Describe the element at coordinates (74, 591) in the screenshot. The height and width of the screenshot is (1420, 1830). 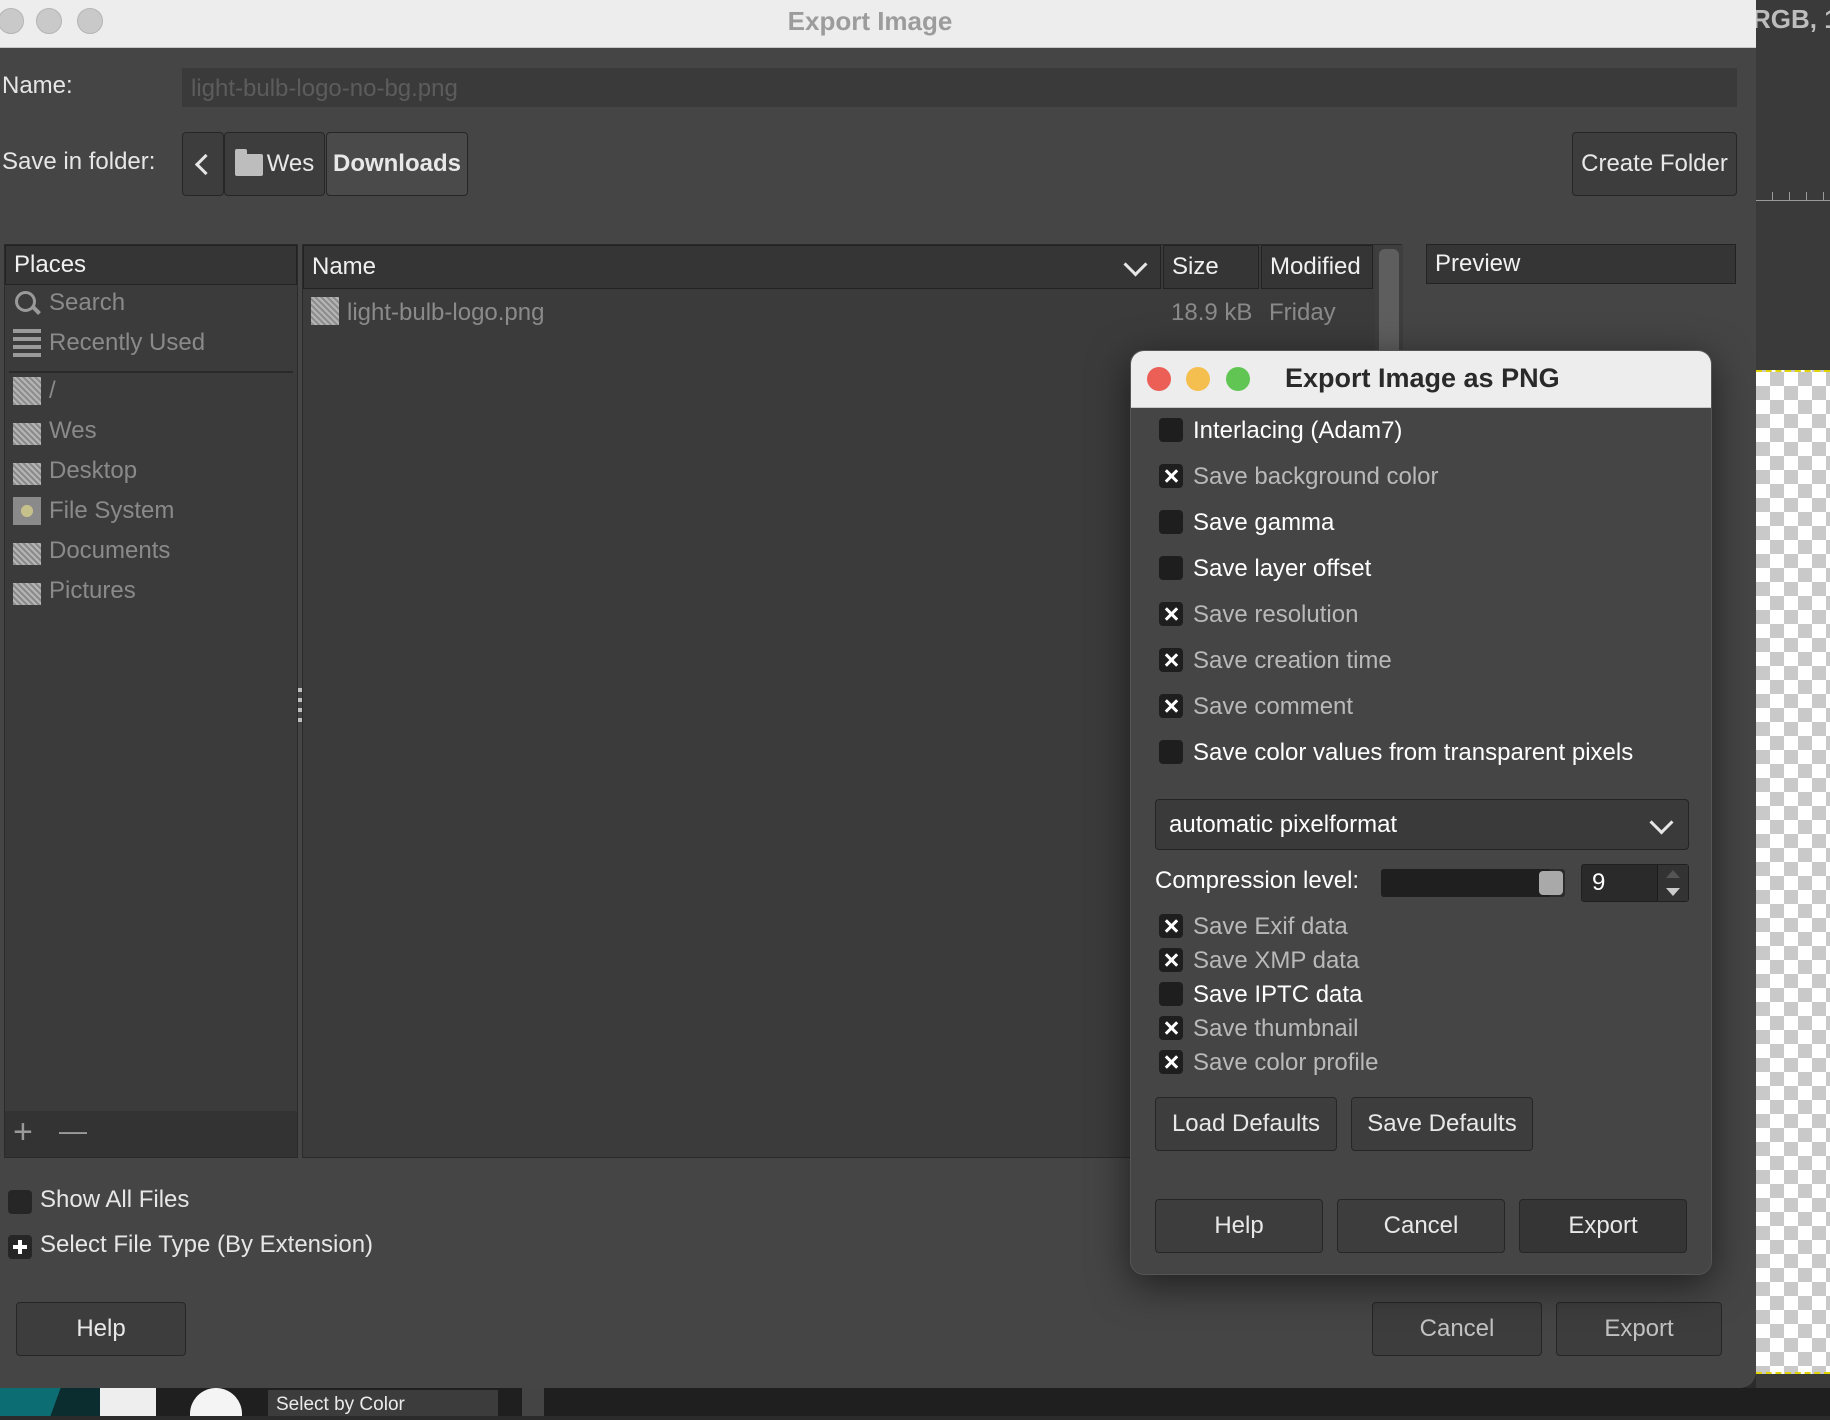
I see `place-pictures: Pictures` at that location.